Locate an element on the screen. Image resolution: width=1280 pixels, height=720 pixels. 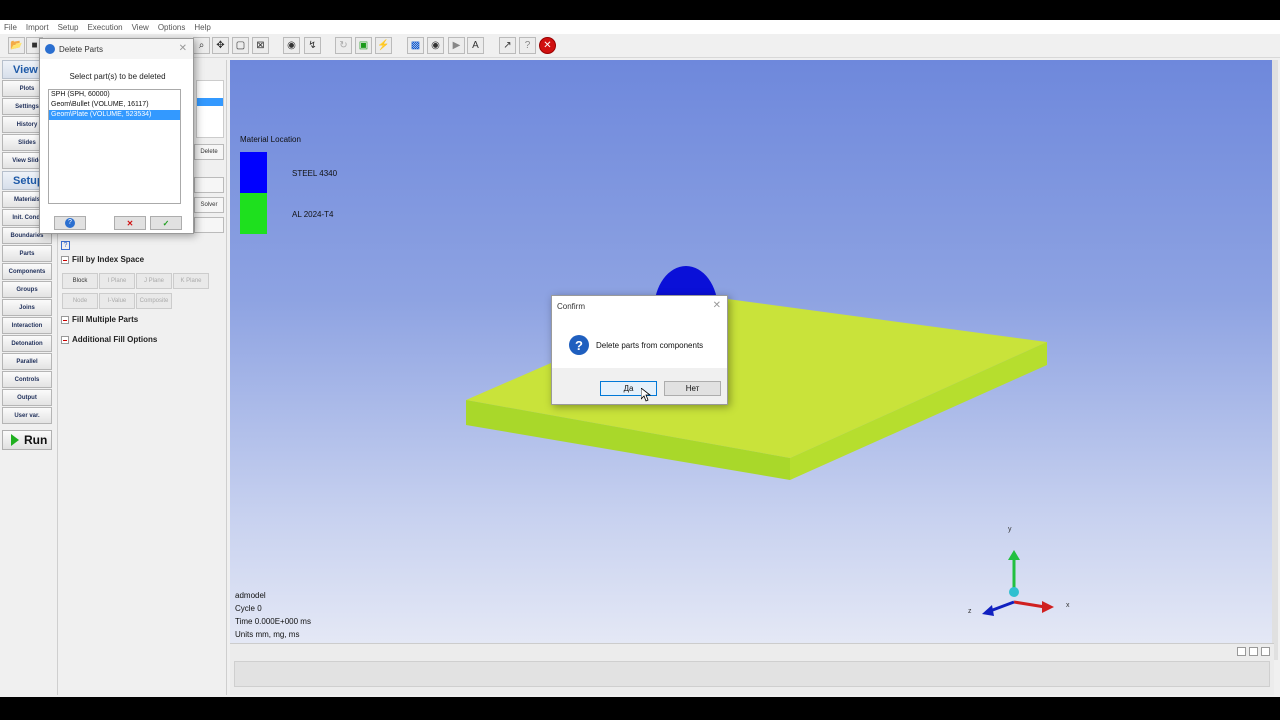
axis-y-label: y is located at coordinates (1010, 529).